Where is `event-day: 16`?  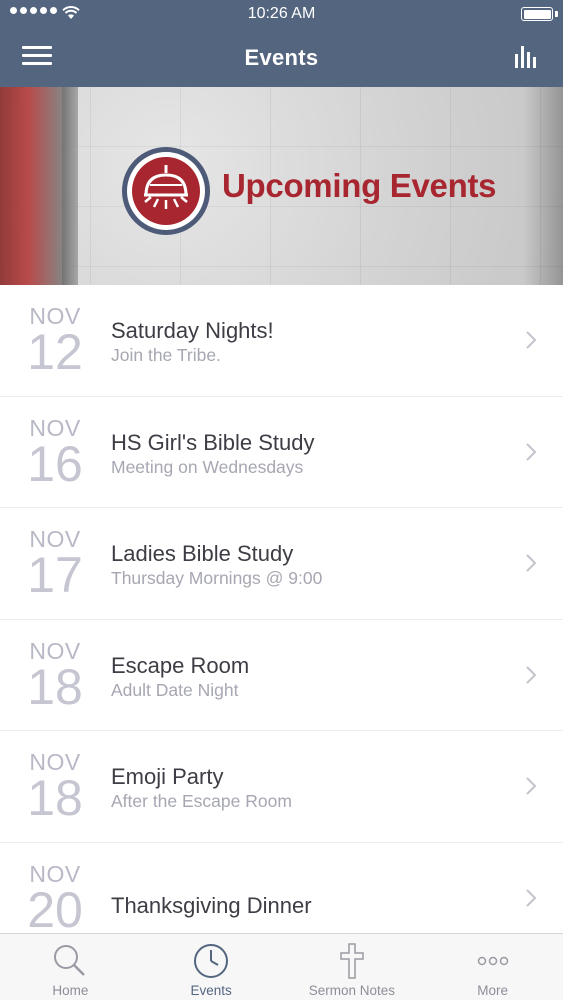 event-day: 16 is located at coordinates (55, 463).